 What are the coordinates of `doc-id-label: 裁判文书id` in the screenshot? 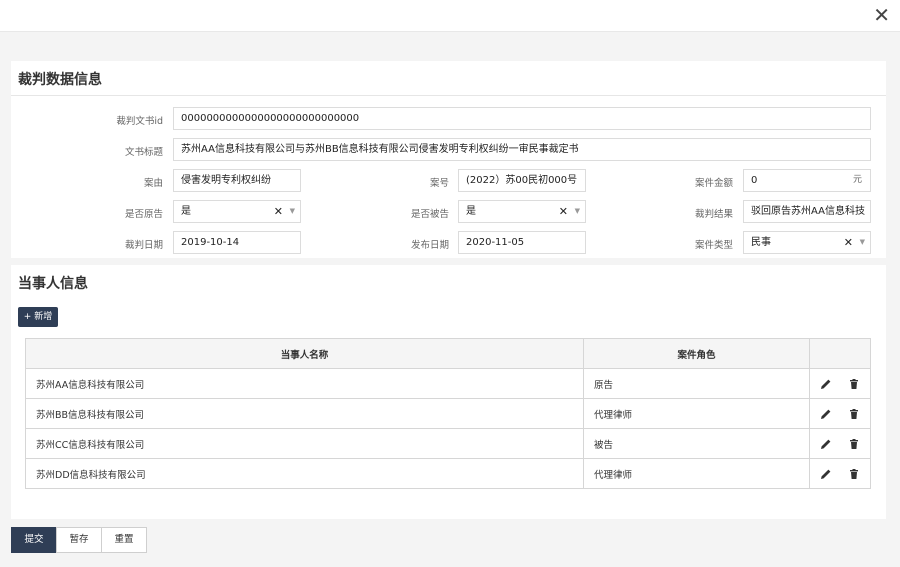 It's located at (139, 121).